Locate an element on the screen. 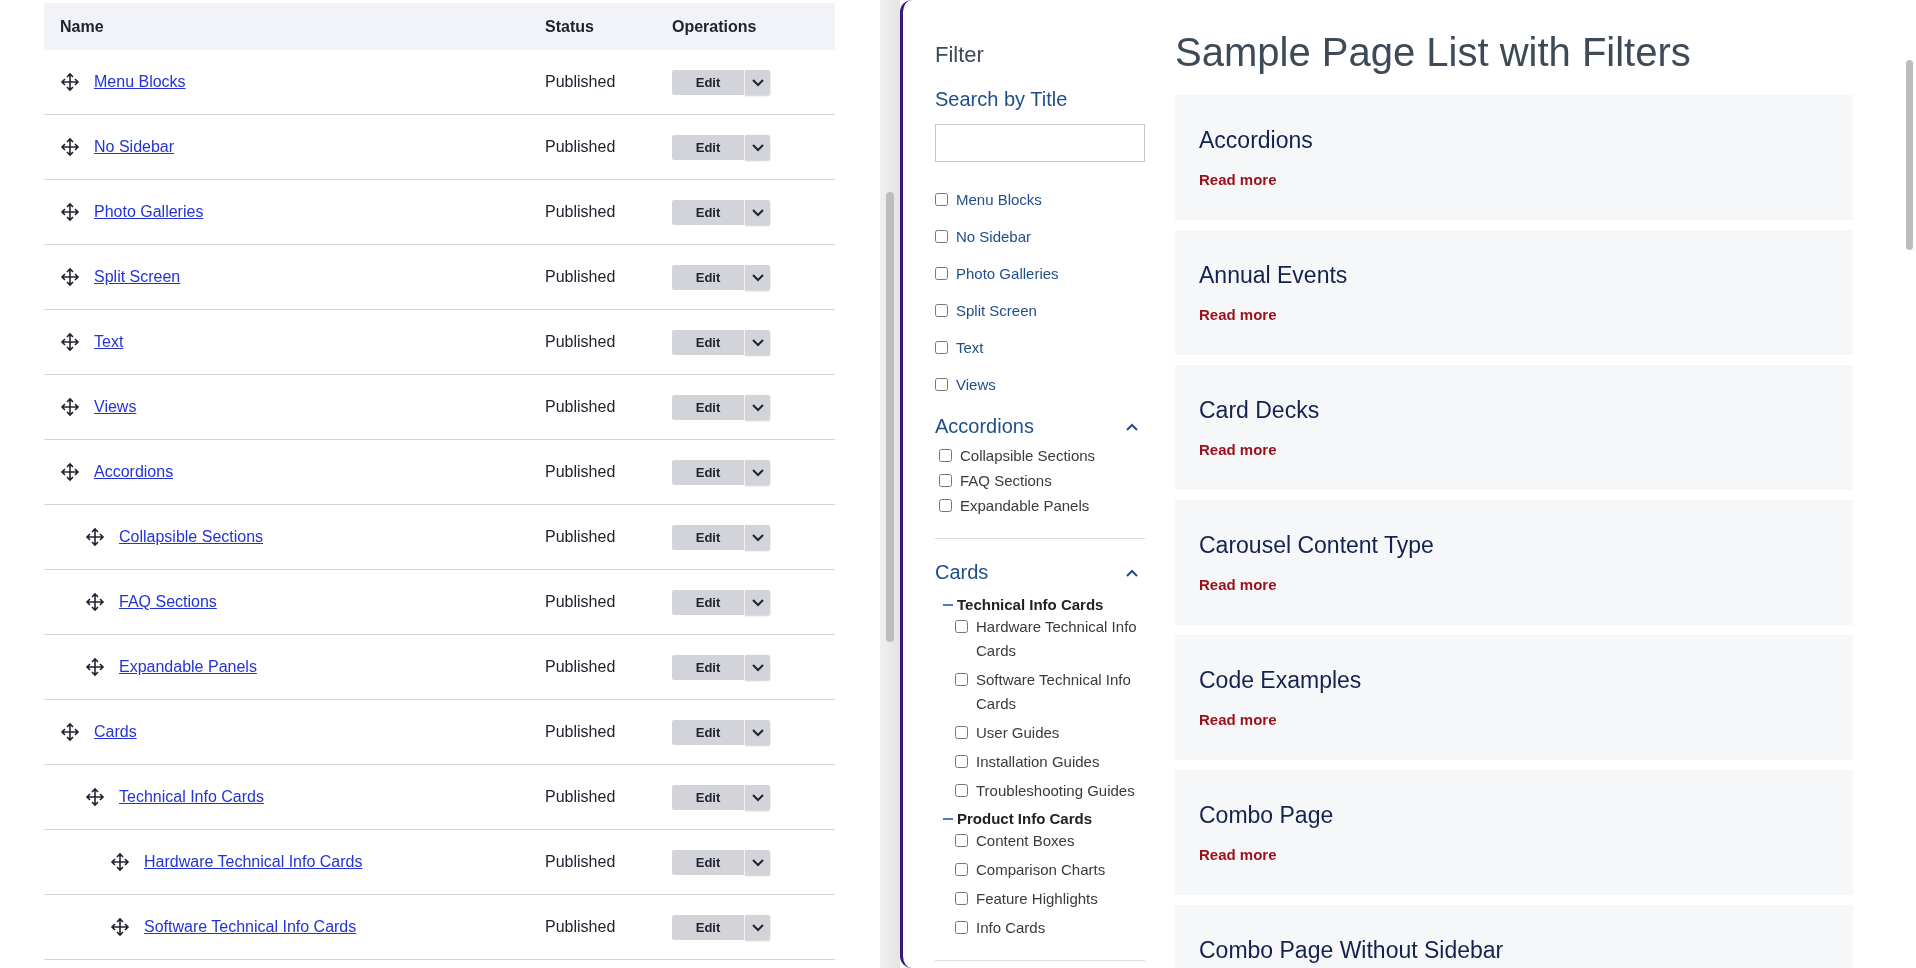  page-link: Collapsible Sections is located at coordinates (191, 537).